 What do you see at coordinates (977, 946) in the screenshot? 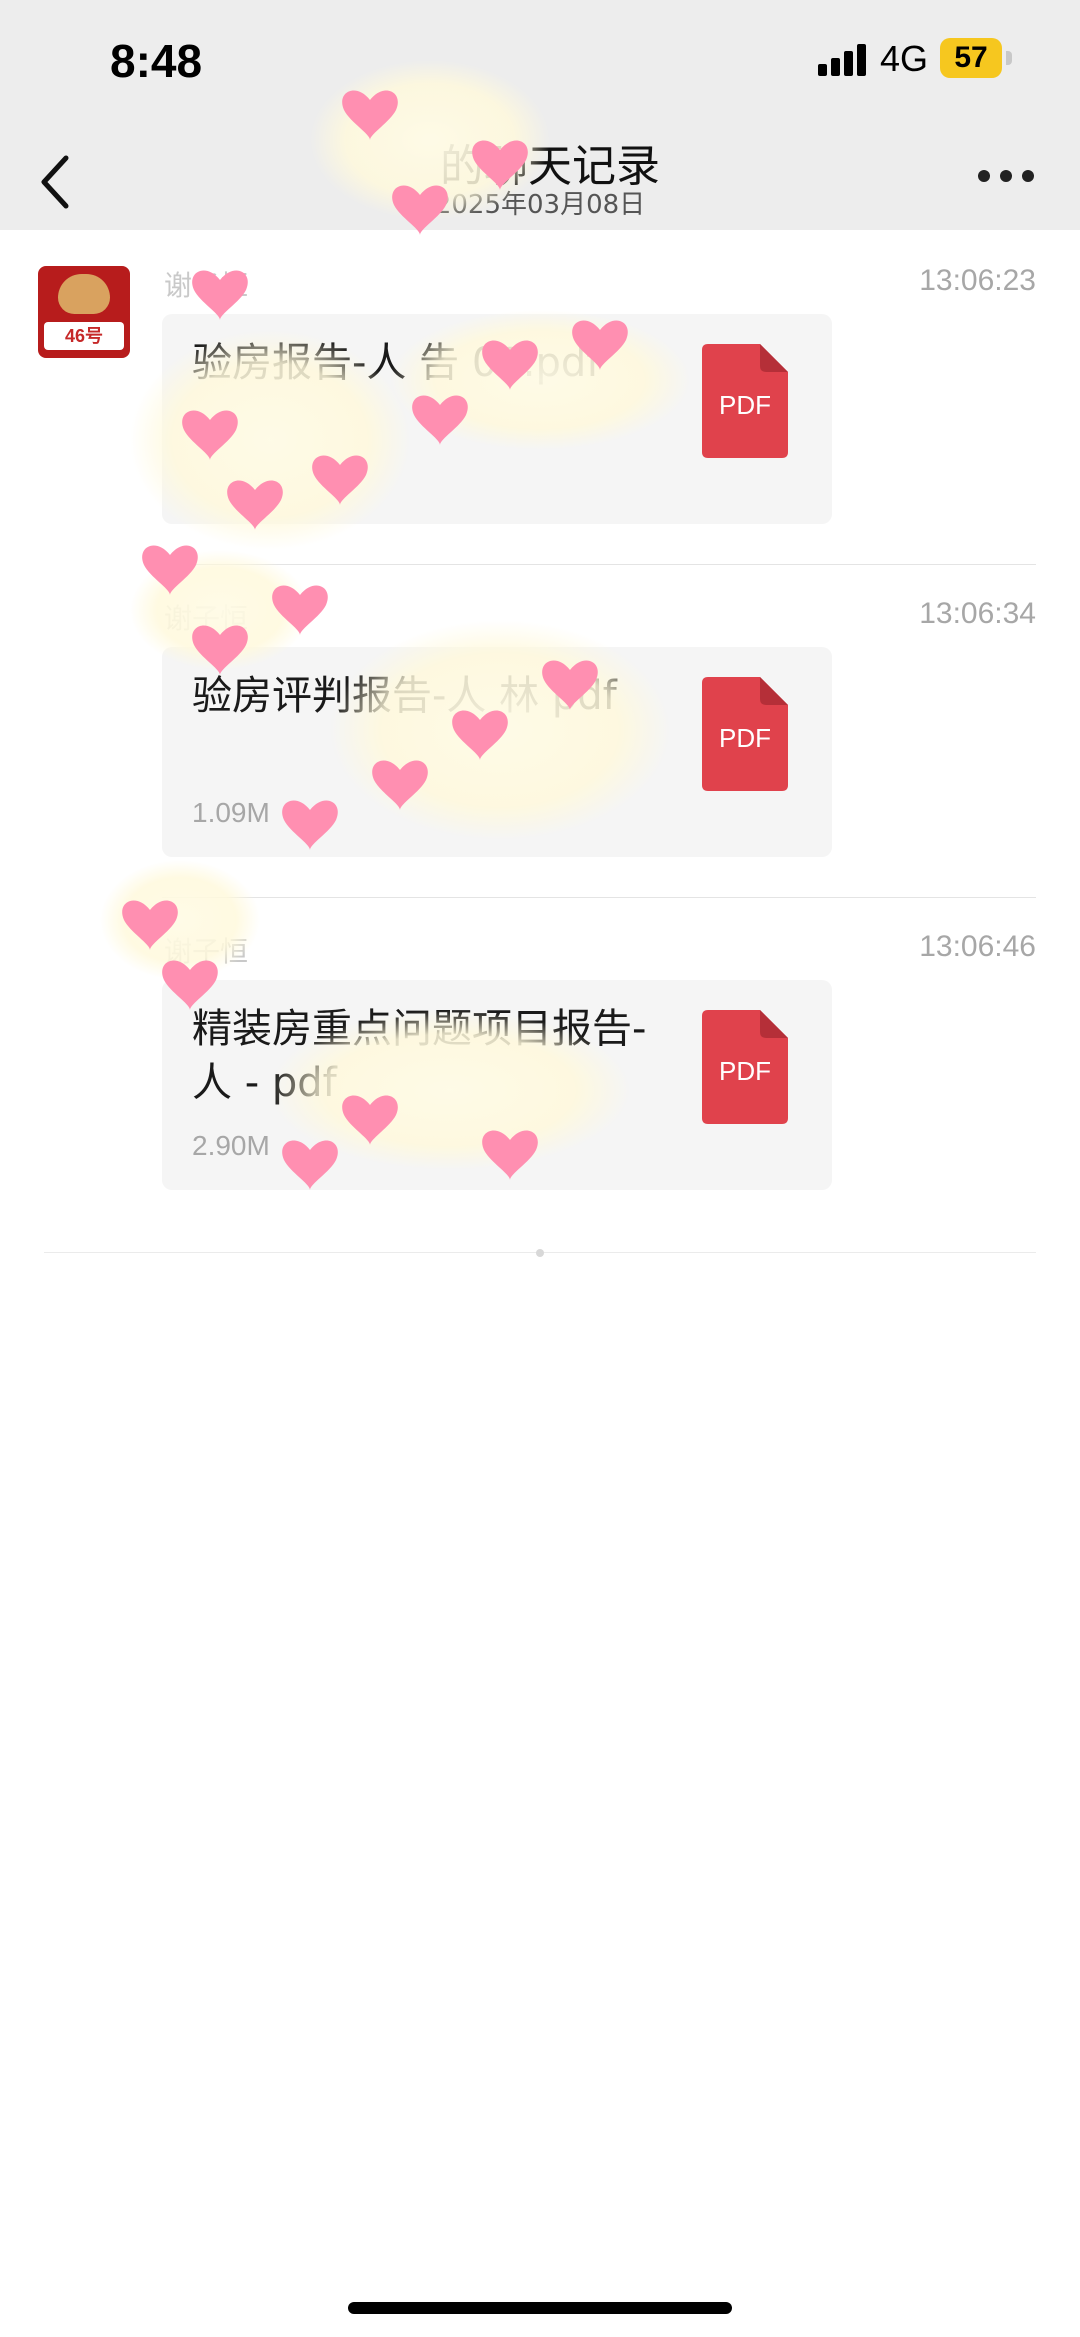
I see `message-time: 13:06:46` at bounding box center [977, 946].